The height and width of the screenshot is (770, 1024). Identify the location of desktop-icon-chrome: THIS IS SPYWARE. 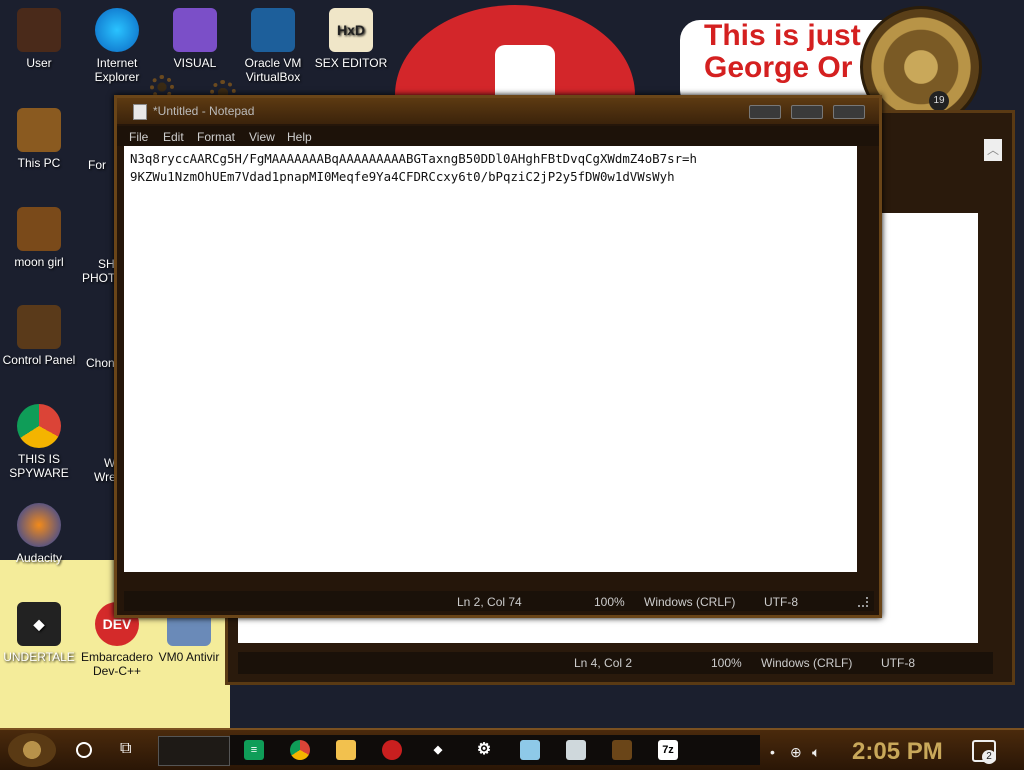
(39, 442).